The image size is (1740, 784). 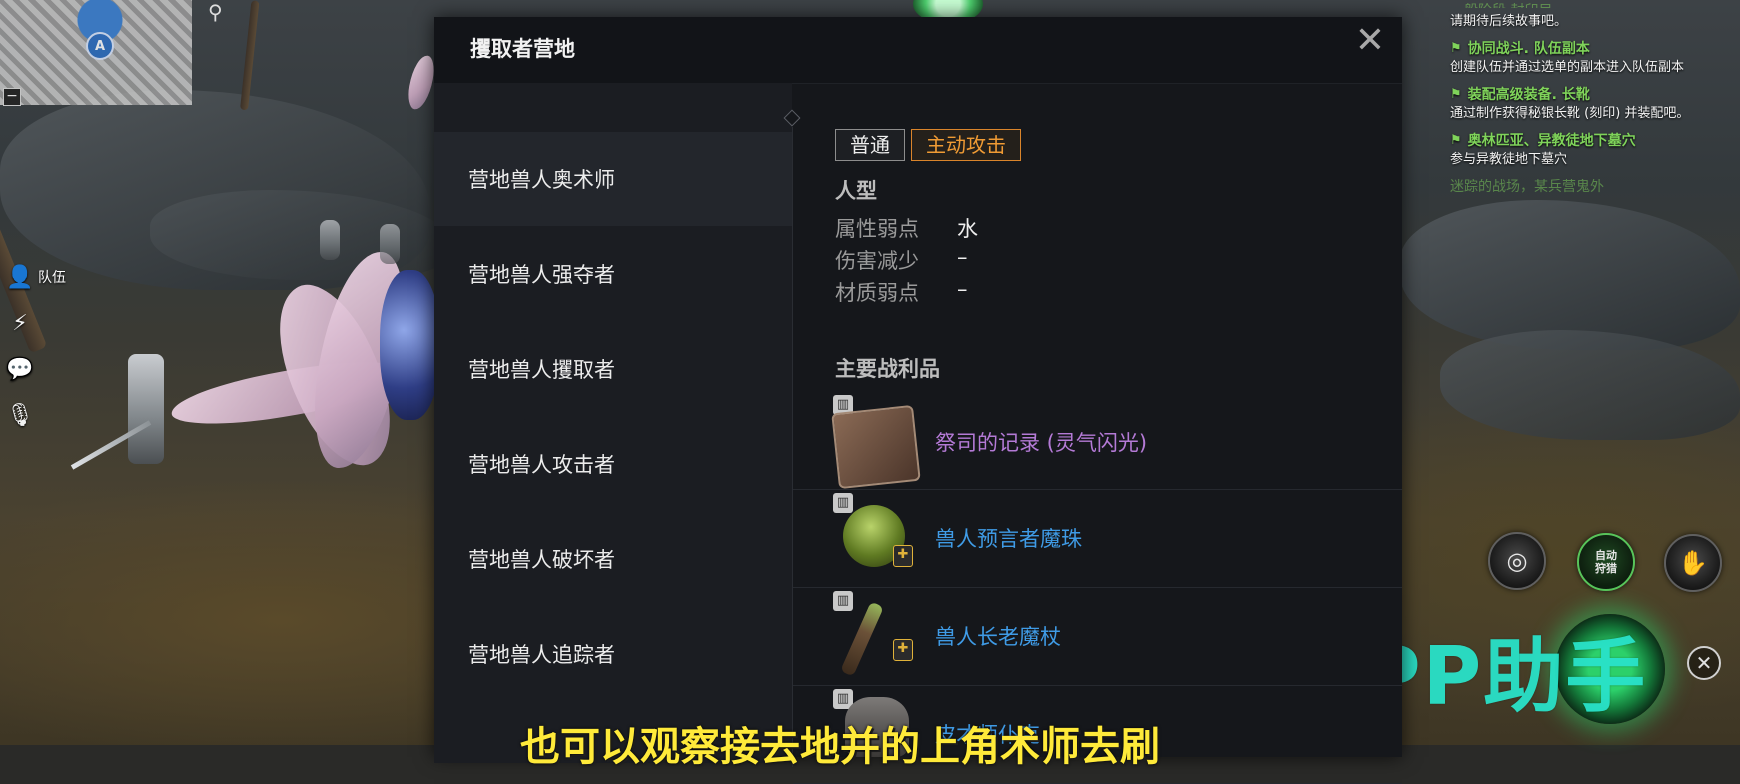 I want to click on panel-close-button: ✕, so click(x=1370, y=41).